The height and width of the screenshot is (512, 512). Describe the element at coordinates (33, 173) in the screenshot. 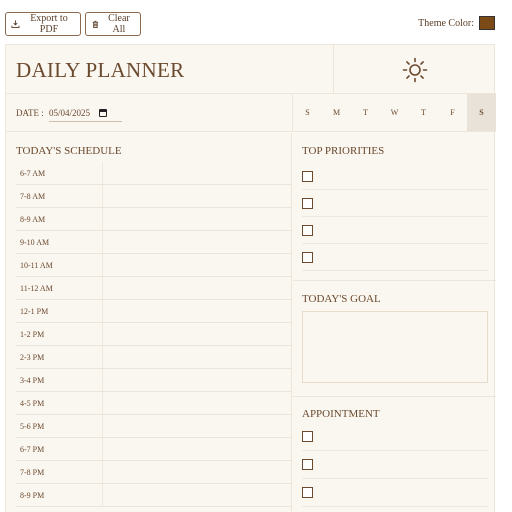

I see `time-slot-label: 6-7 AM` at that location.